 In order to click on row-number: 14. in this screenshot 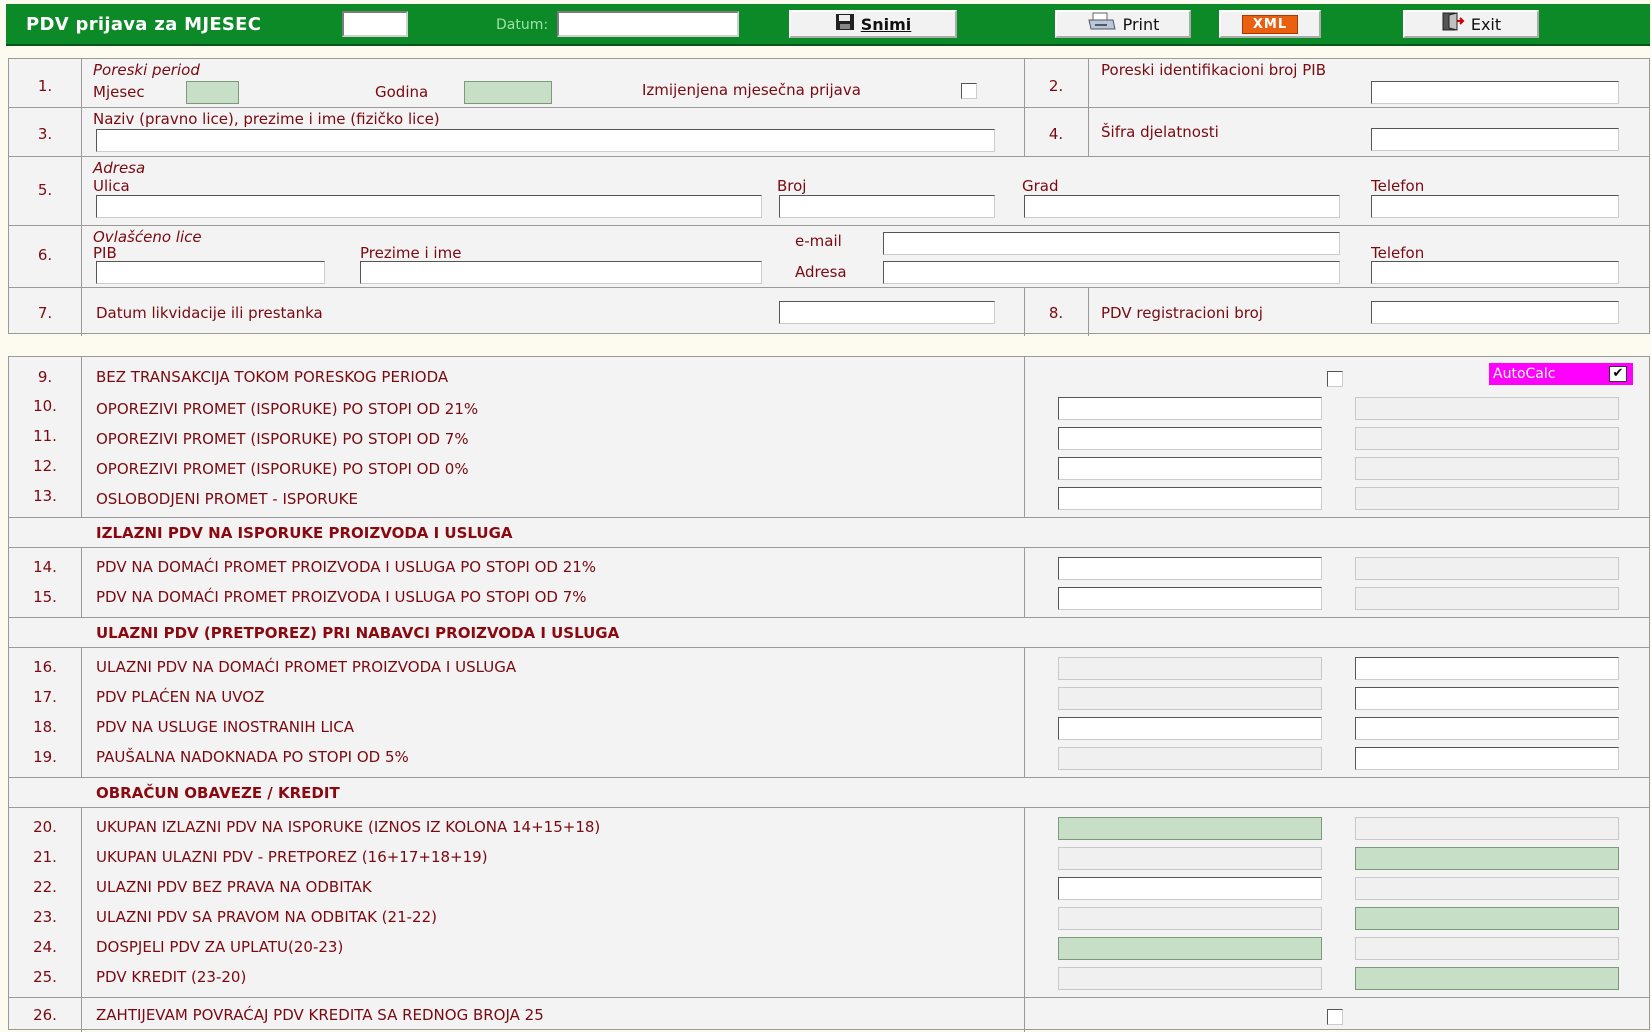, I will do `click(45, 567)`.